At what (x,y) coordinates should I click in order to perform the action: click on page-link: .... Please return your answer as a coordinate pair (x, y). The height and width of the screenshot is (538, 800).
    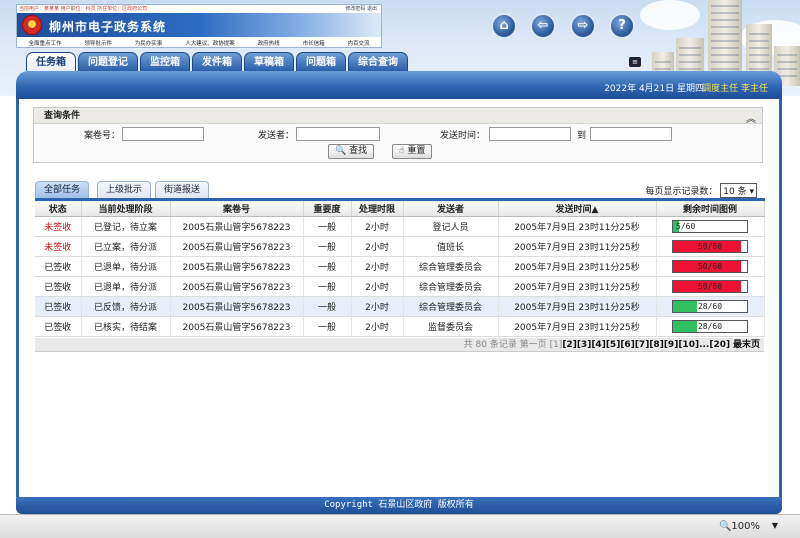
    Looking at the image, I should click on (704, 345).